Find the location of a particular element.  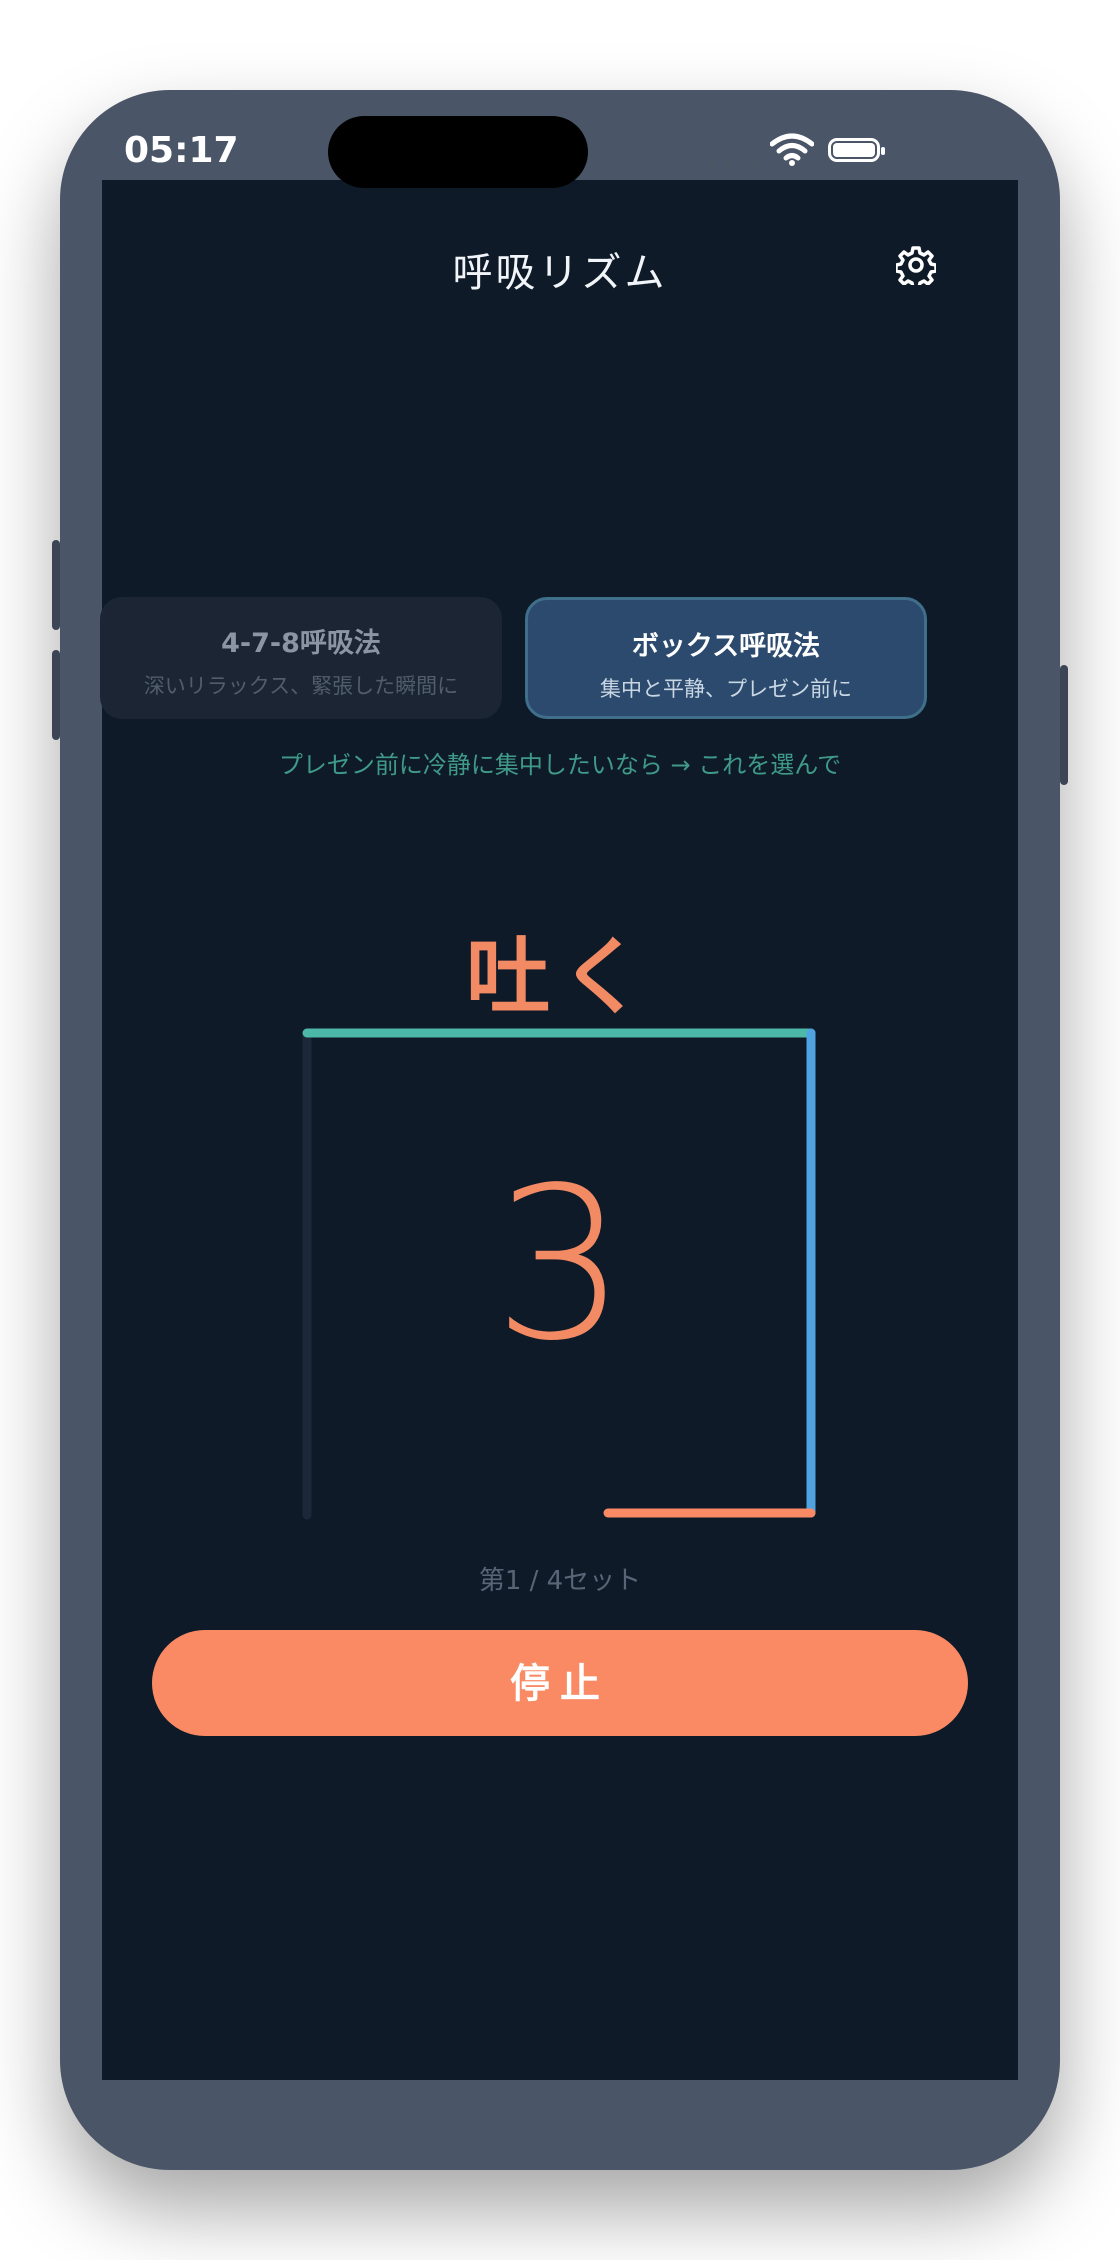

mode-card-box: ボックス呼吸法 集中と平静、プレゼン前に is located at coordinates (726, 658).